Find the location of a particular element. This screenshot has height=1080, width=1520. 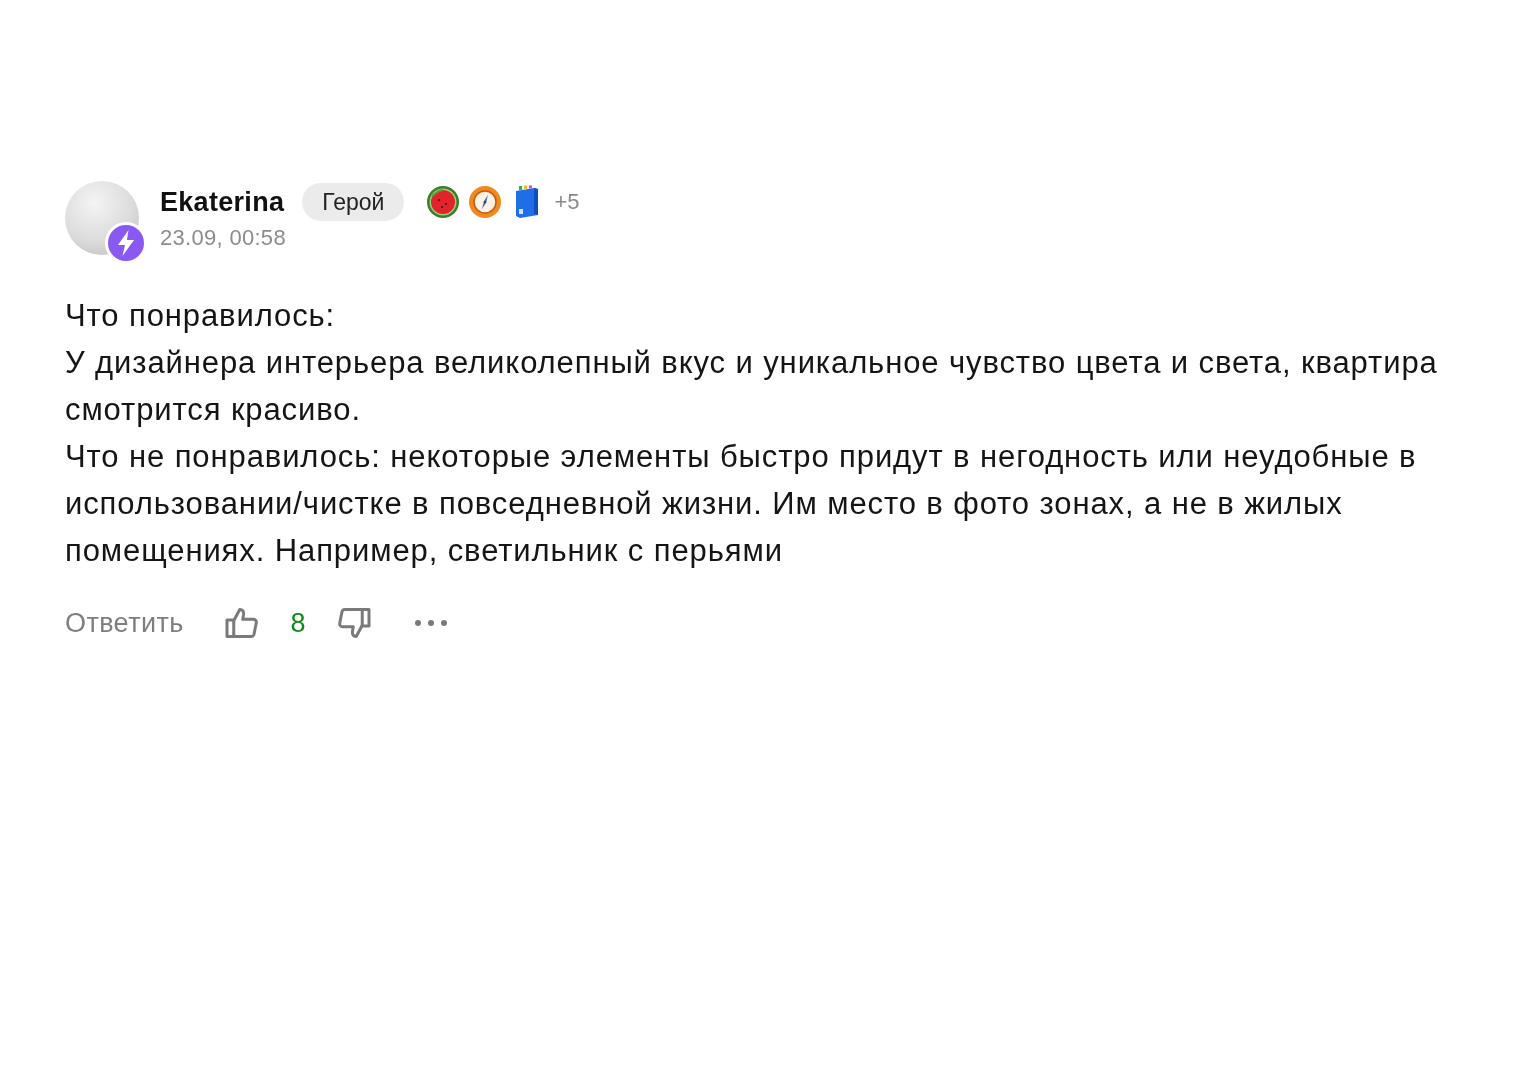

watermelon-icon is located at coordinates (443, 202).